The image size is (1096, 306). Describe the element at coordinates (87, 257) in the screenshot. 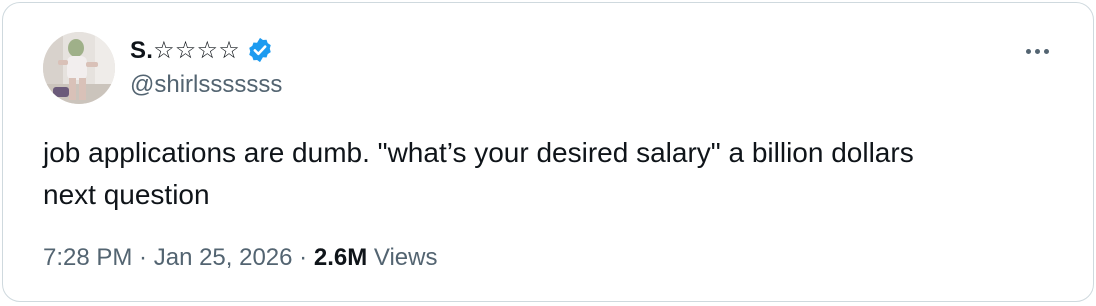

I see `tweet-time: 7:28 PM` at that location.